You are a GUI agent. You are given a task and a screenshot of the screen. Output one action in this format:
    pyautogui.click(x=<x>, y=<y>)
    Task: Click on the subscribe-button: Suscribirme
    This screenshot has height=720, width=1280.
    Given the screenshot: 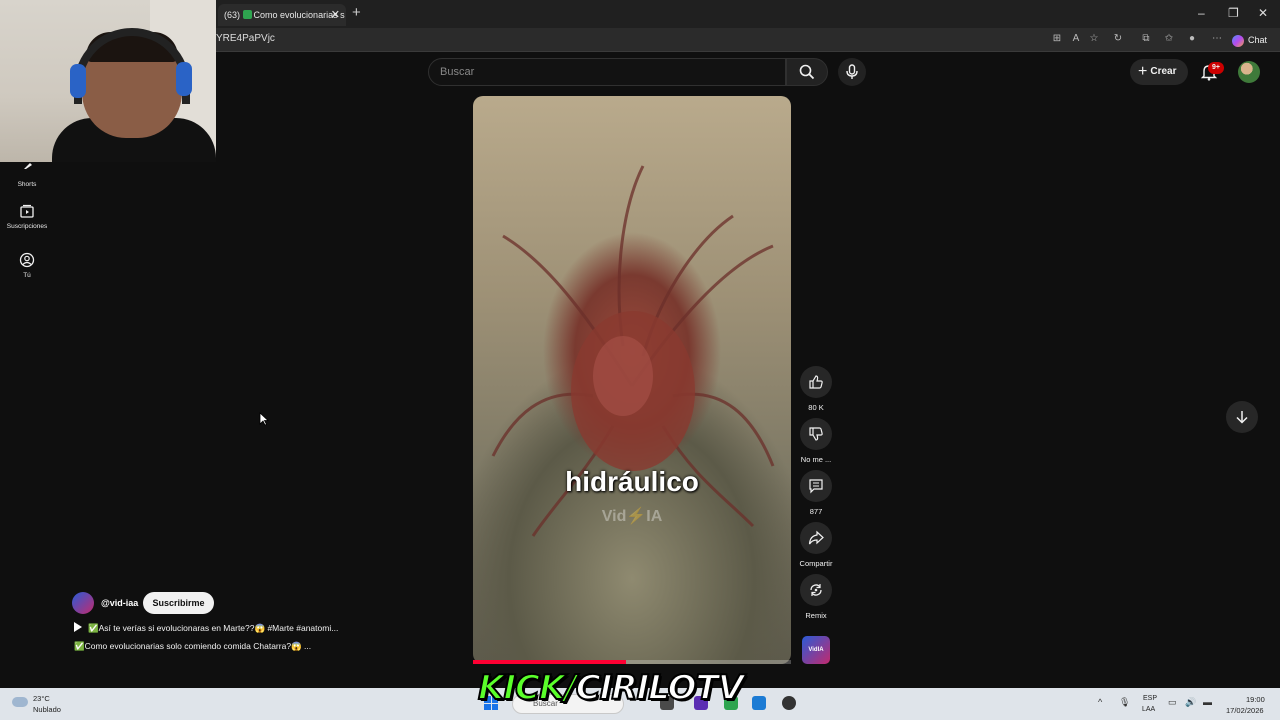 What is the action you would take?
    pyautogui.click(x=178, y=603)
    